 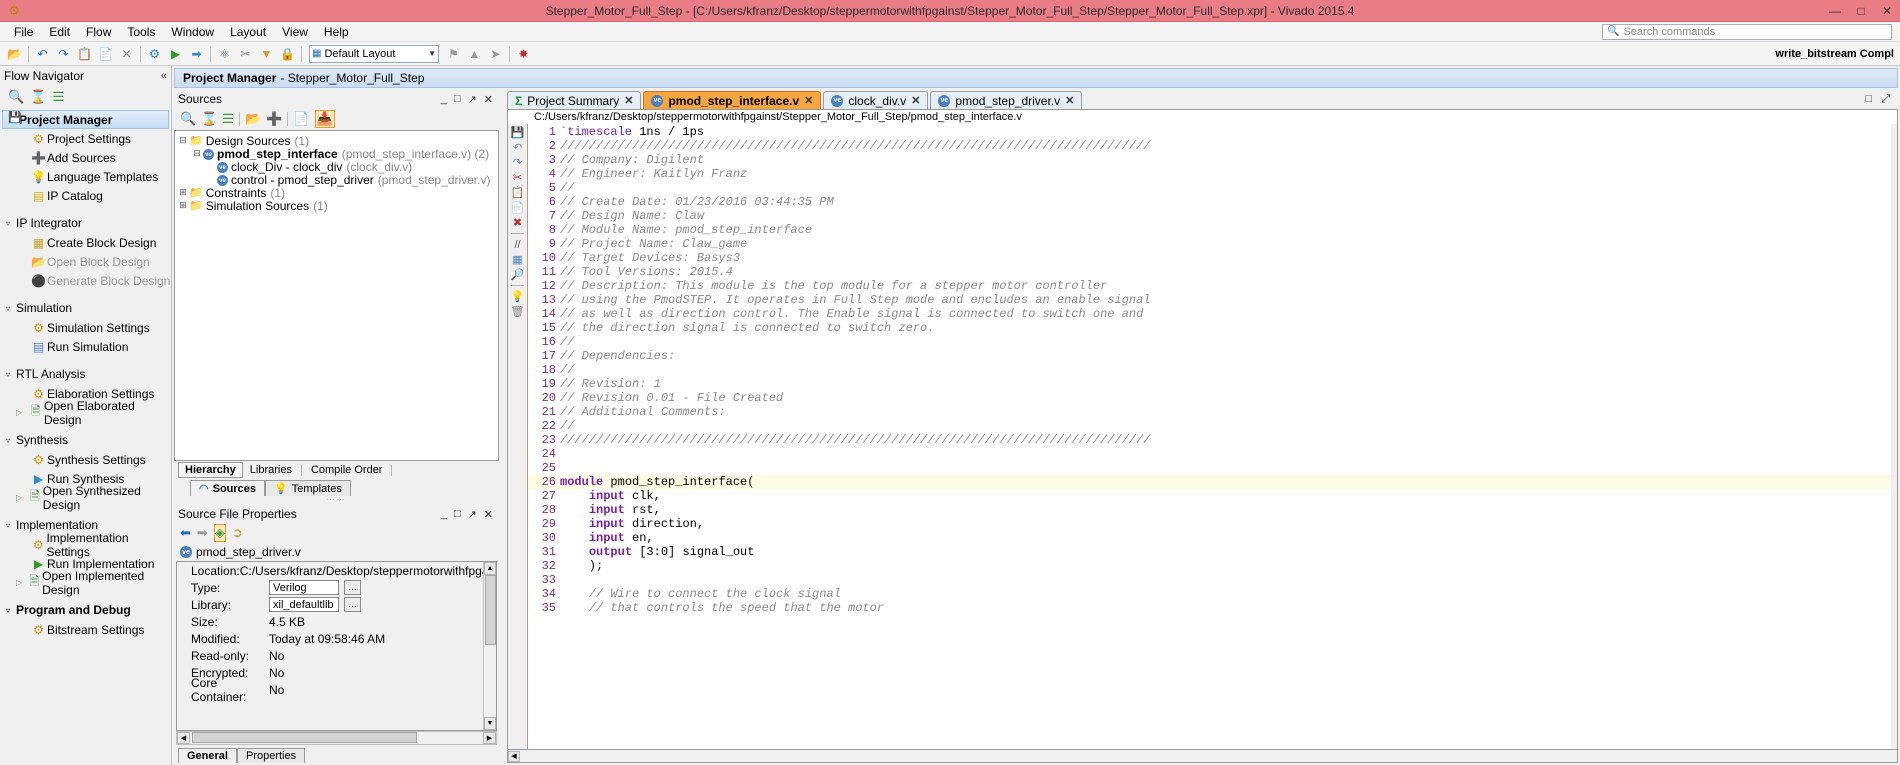 I want to click on flow-nav-item-add-sources: ➕ Add Sources, so click(x=85, y=157).